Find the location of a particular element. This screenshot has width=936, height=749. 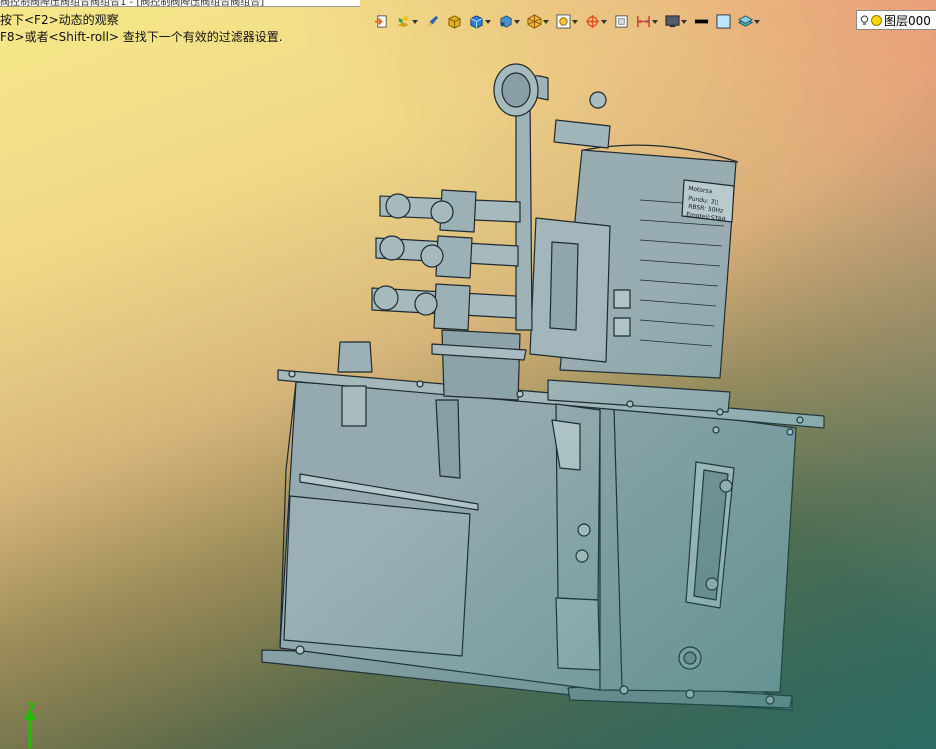

bolts is located at coordinates (546, 403).